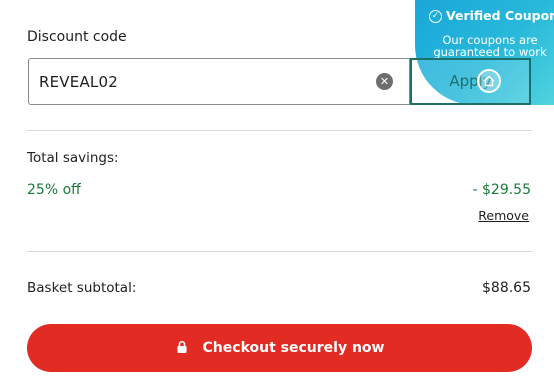 Image resolution: width=554 pixels, height=388 pixels. What do you see at coordinates (489, 81) in the screenshot?
I see `house-icon` at bounding box center [489, 81].